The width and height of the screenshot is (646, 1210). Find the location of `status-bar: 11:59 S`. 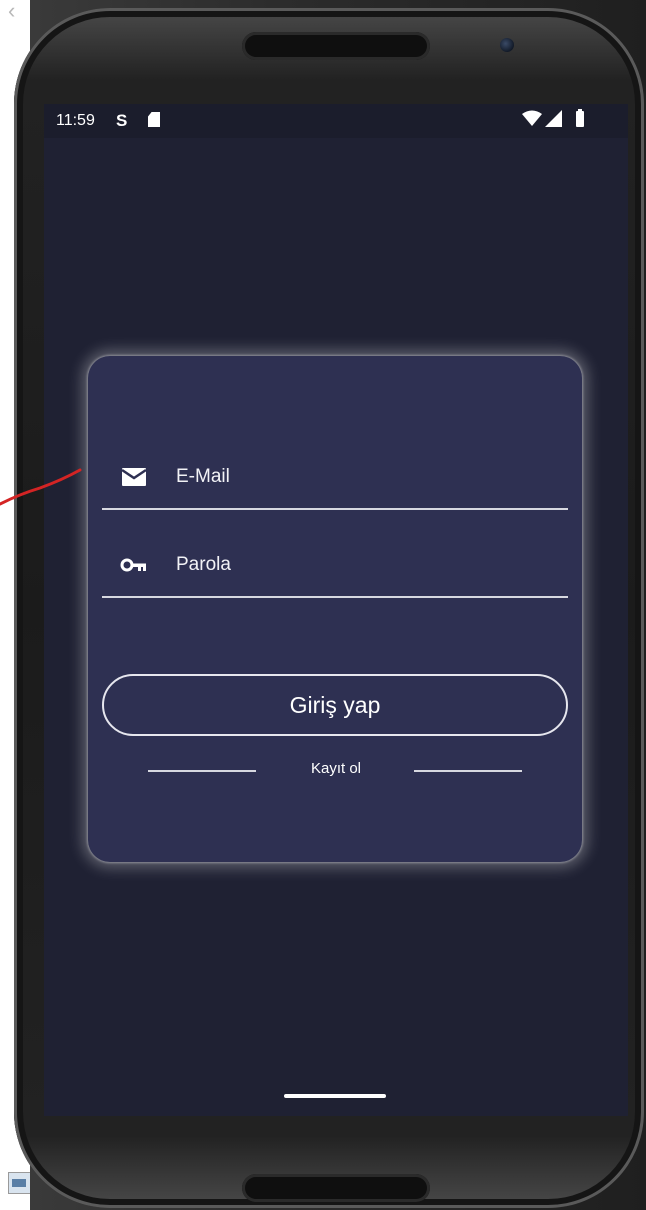

status-bar: 11:59 S is located at coordinates (336, 121).